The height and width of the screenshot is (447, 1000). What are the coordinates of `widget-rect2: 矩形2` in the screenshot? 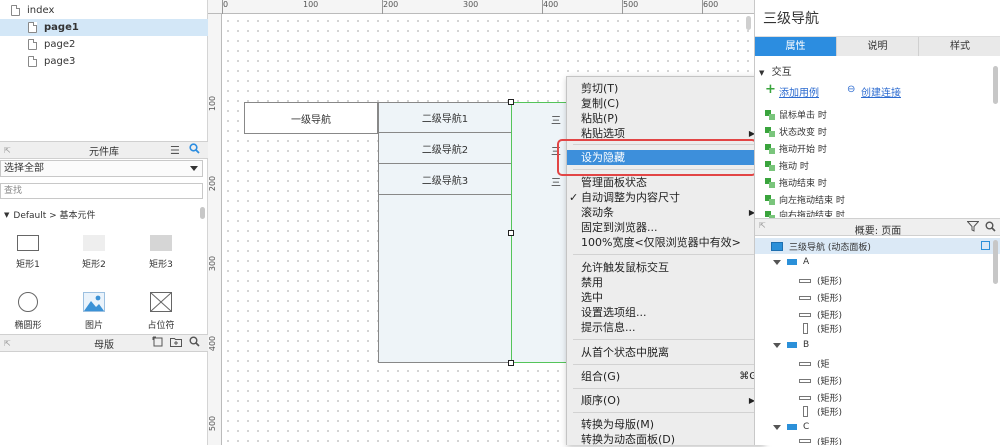 It's located at (94, 260).